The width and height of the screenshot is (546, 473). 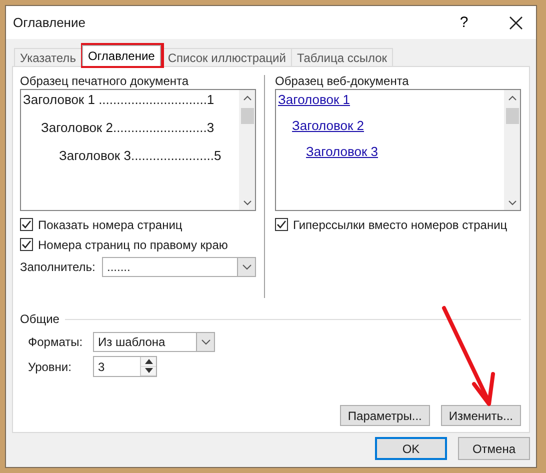 I want to click on spin-up-button, so click(x=148, y=361).